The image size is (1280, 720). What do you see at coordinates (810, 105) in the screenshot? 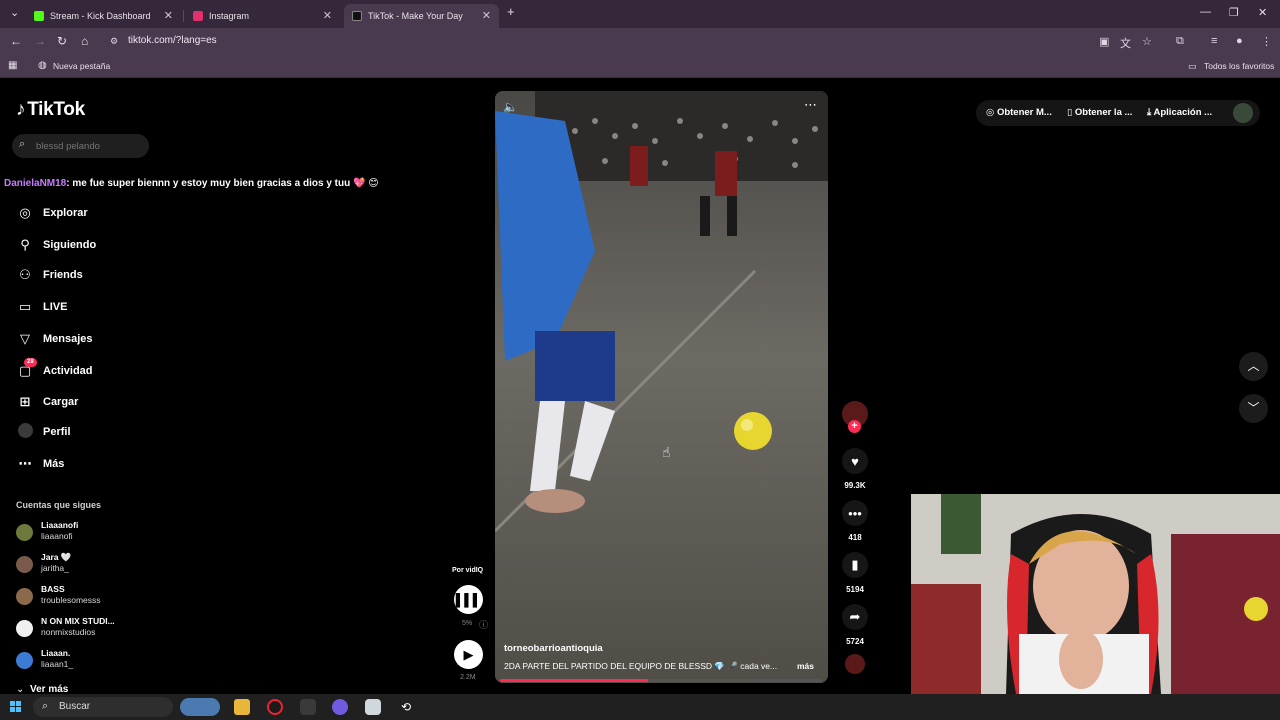
I see `video-options-icon: ⋯` at bounding box center [810, 105].